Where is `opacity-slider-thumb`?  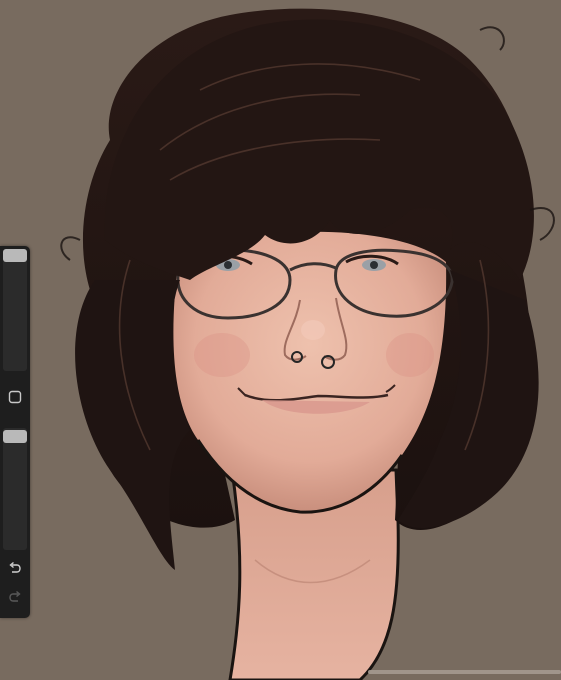
opacity-slider-thumb is located at coordinates (15, 436).